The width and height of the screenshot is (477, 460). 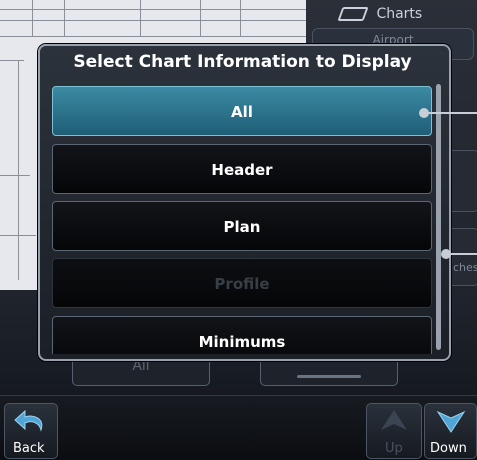 What do you see at coordinates (462, 181) in the screenshot?
I see `side-panel-button` at bounding box center [462, 181].